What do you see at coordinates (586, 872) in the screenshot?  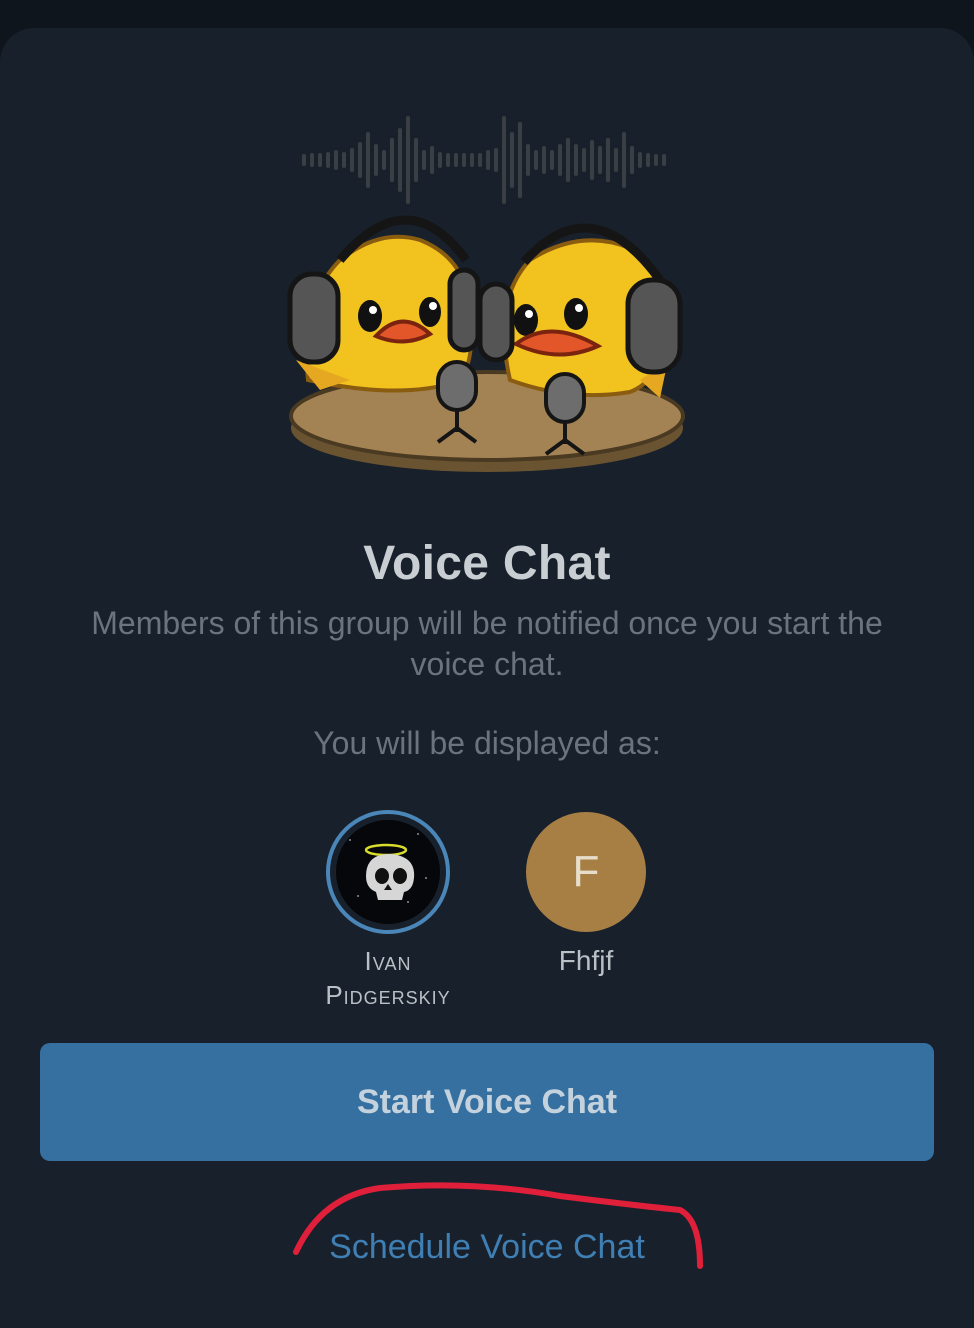 I see `avatar: F` at bounding box center [586, 872].